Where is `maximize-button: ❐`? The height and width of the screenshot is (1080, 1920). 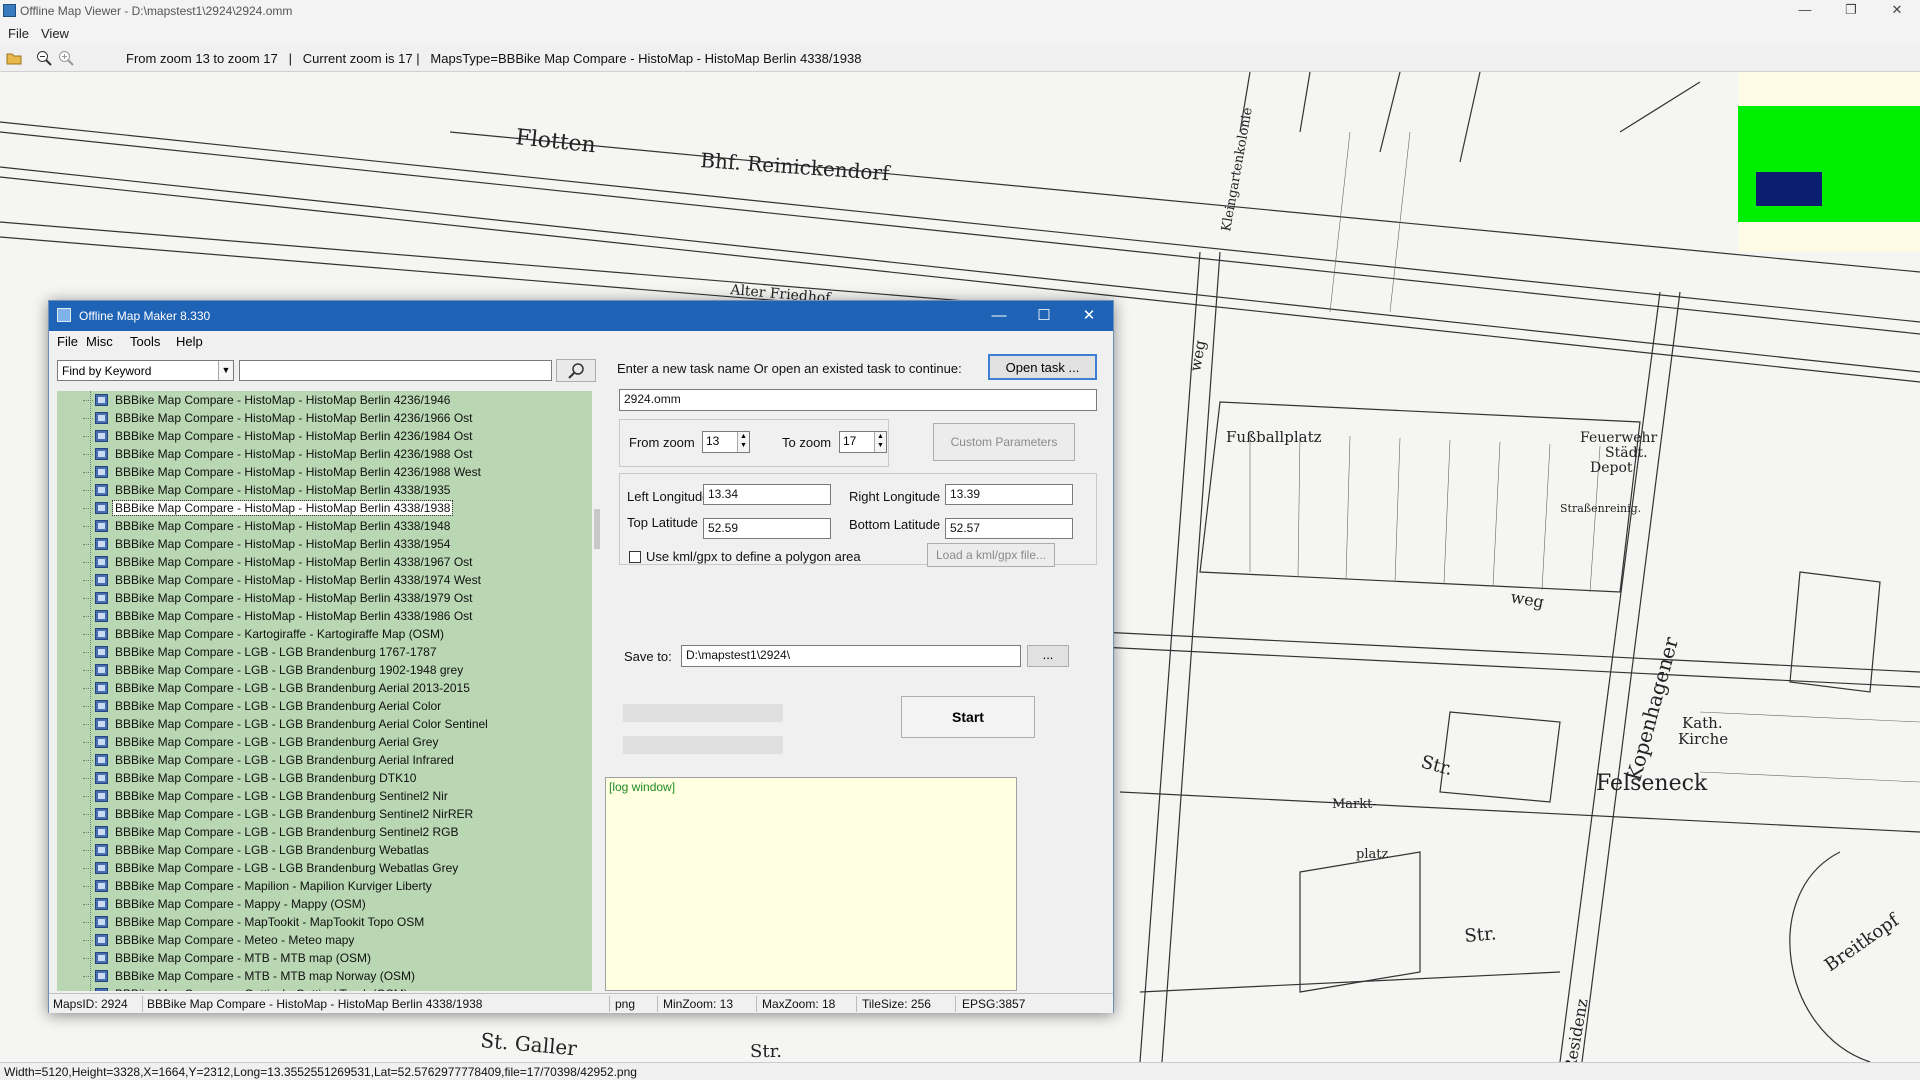 maximize-button: ❐ is located at coordinates (1851, 11).